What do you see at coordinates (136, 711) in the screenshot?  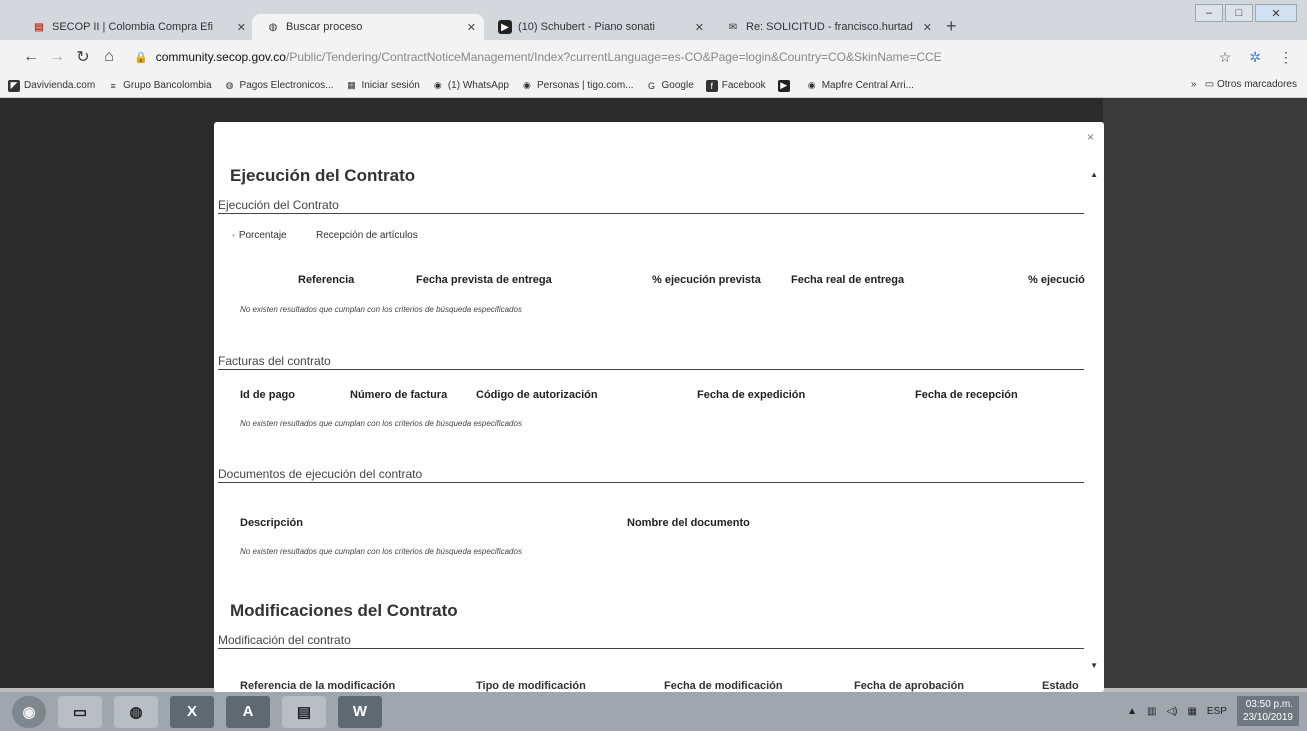 I see `chrome-icon: ◍` at bounding box center [136, 711].